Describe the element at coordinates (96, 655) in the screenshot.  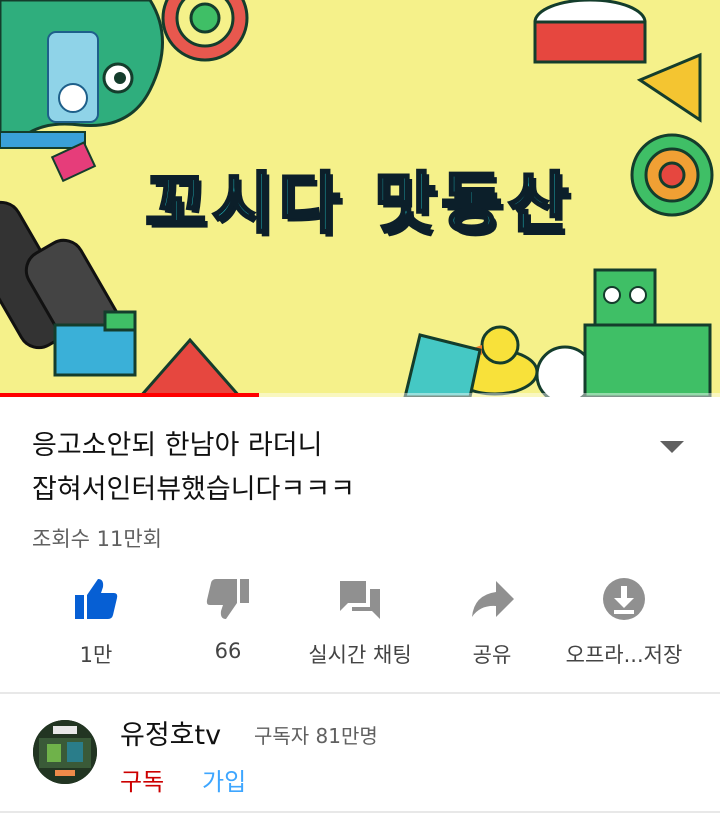
I see `like-count: 1만` at that location.